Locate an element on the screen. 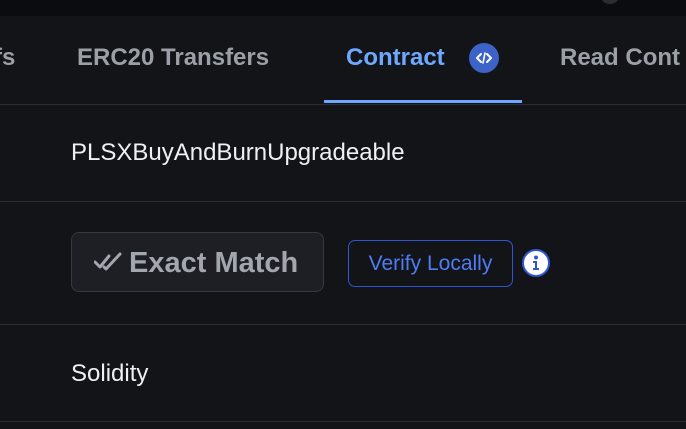  tab-contract: Contract is located at coordinates (395, 58).